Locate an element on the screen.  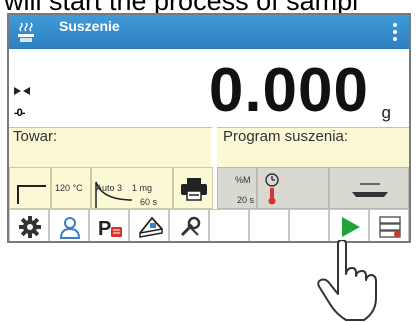
widget-row: 120 °C Auto 3 1 mg 60 s %M 20 s is located at coordinates (209, 188).